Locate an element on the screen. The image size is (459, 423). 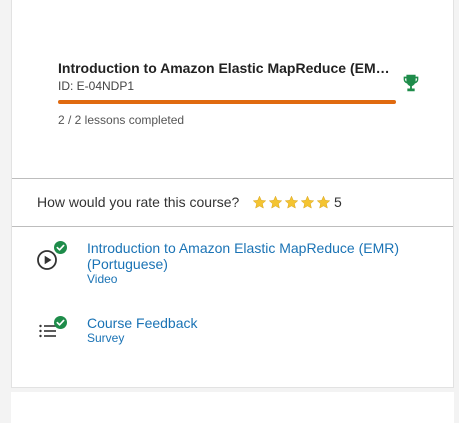
trophy-icon is located at coordinates (411, 83).